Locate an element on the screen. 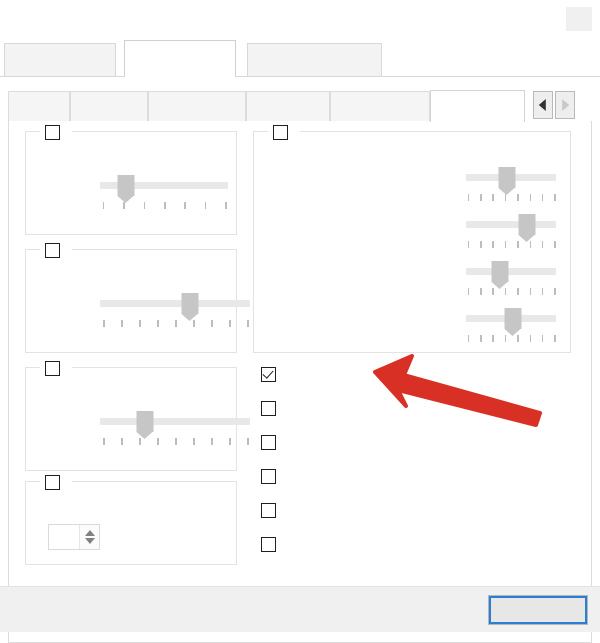 The height and width of the screenshot is (643, 600). close-button is located at coordinates (538, 610).